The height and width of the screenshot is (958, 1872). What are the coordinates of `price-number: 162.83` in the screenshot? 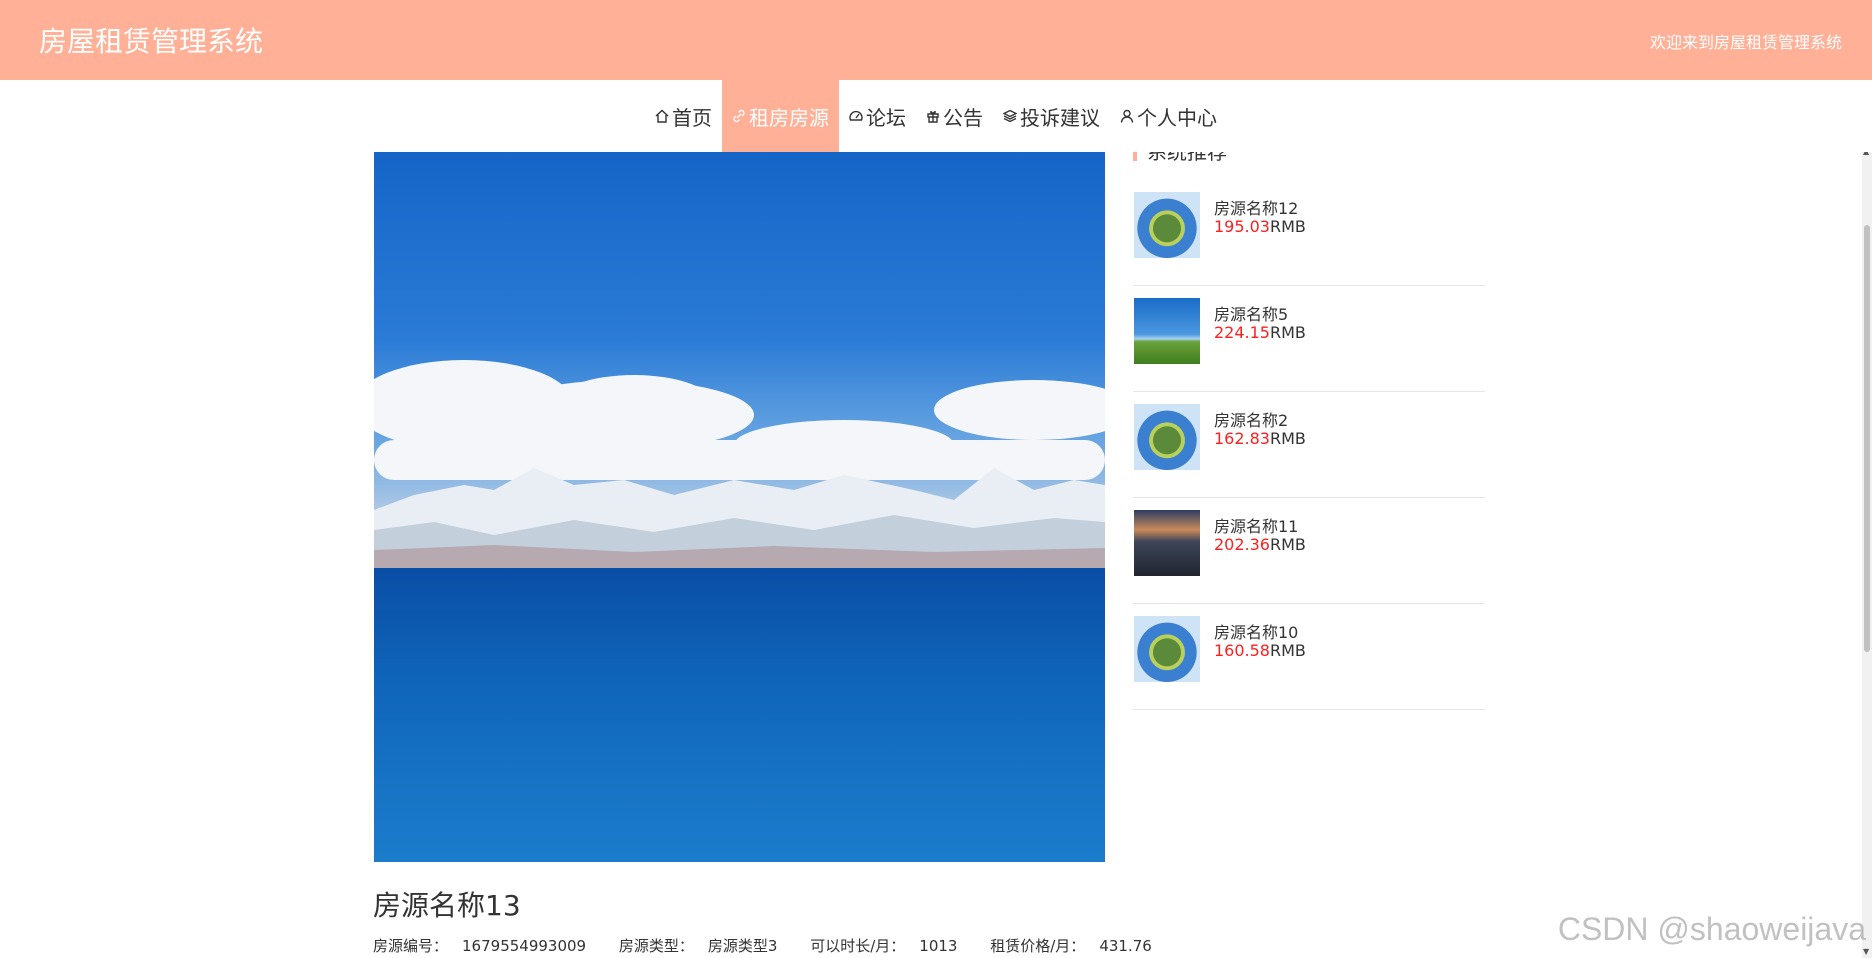 It's located at (1242, 438).